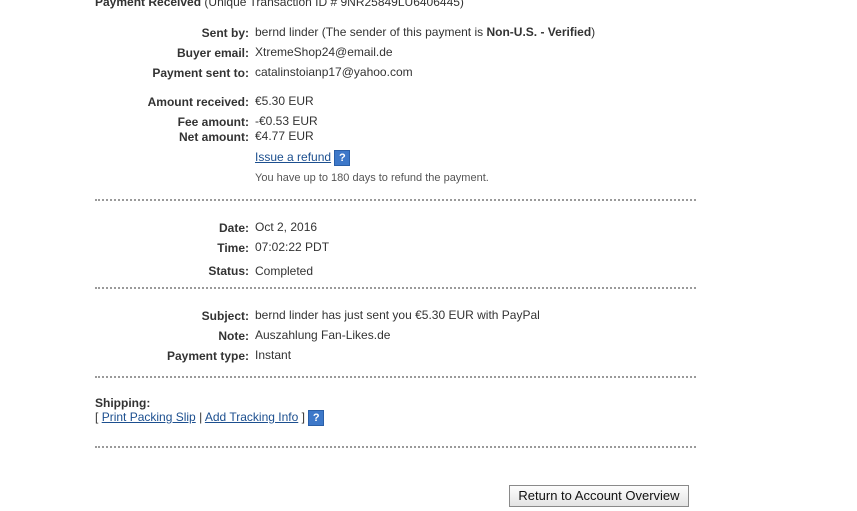 The height and width of the screenshot is (511, 857). I want to click on sender-status: Non-U.S. - Verified, so click(539, 32).